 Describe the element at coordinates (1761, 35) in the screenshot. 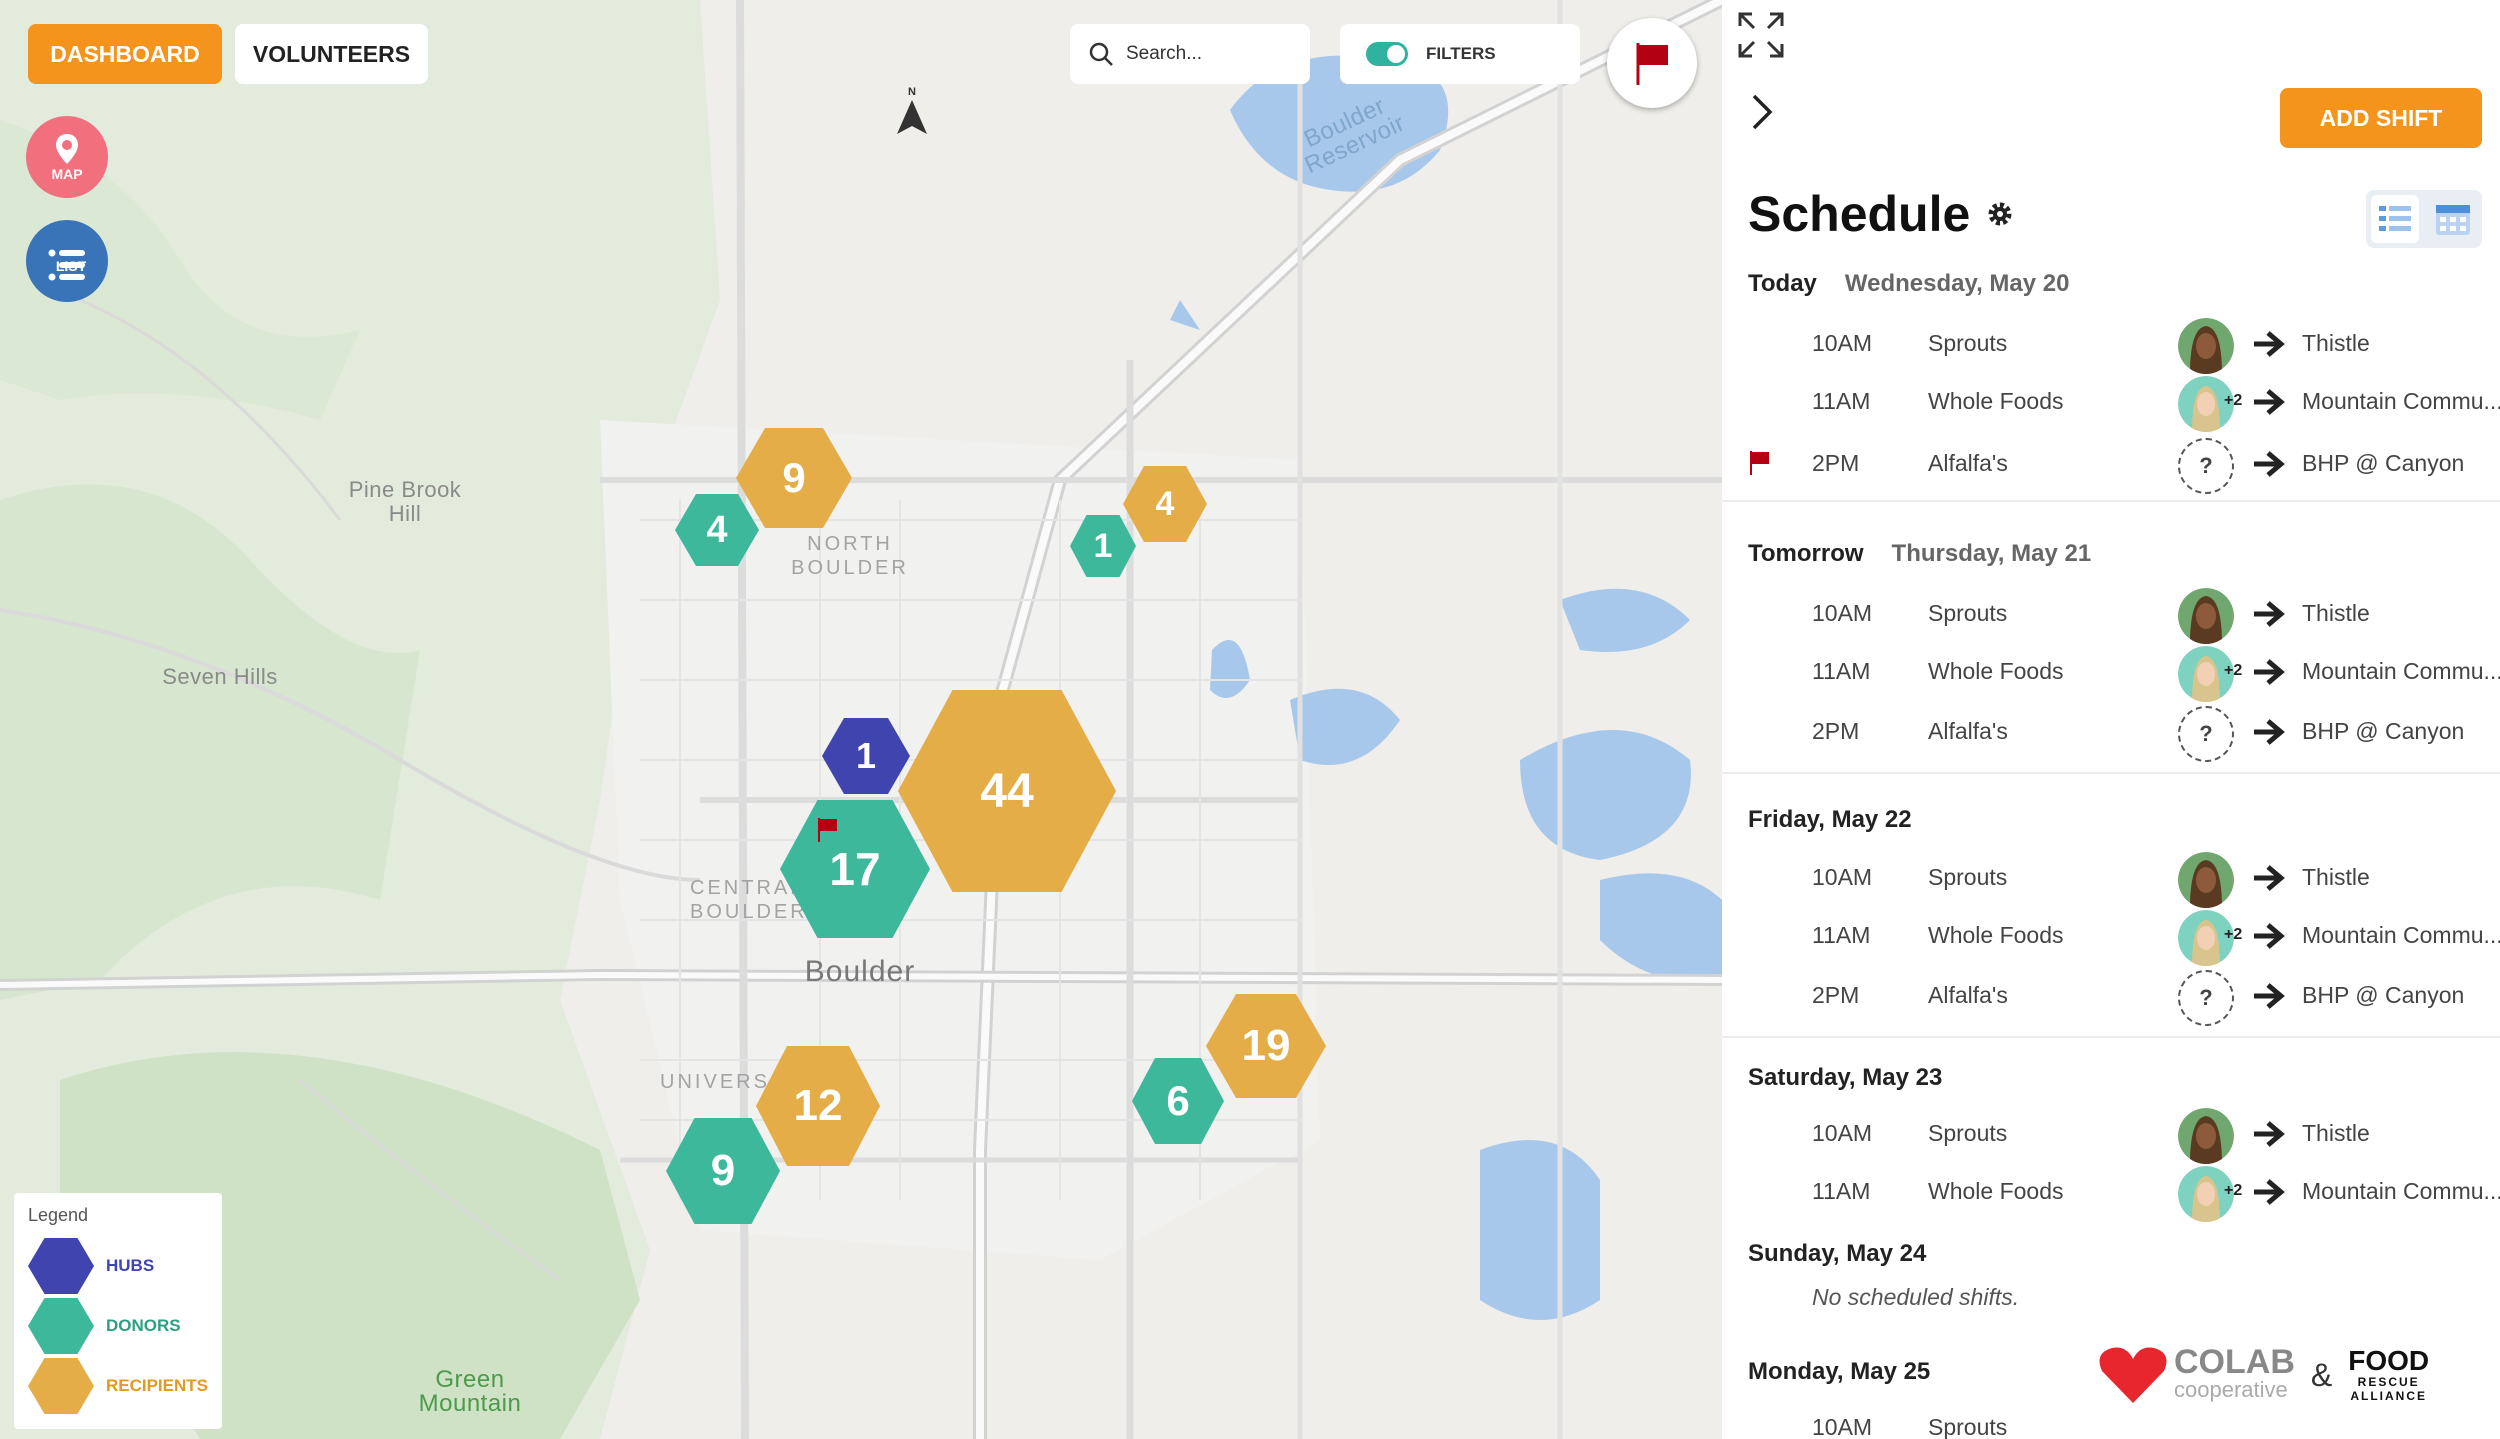

I see `expand-icon` at that location.